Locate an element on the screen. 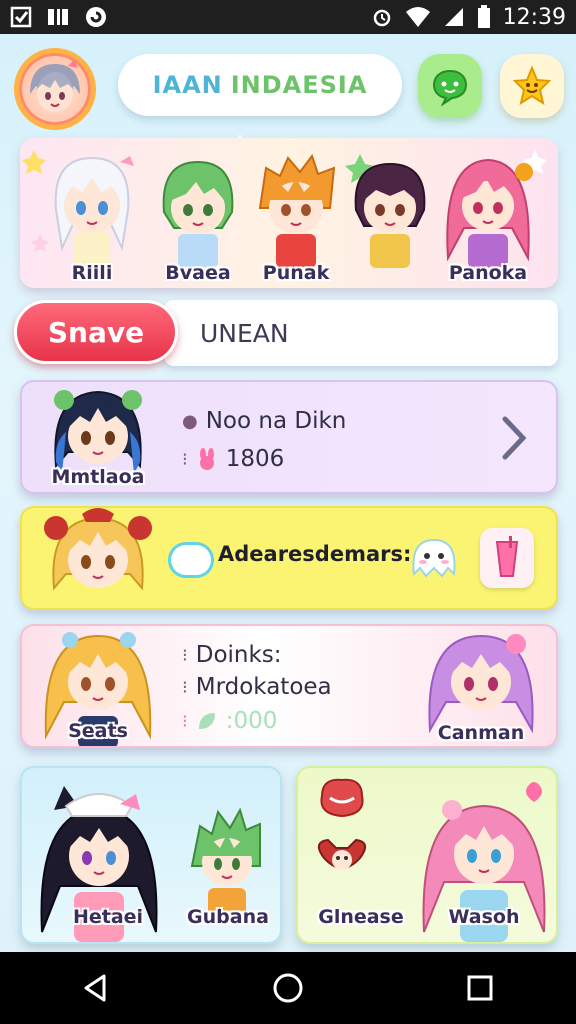 The width and height of the screenshot is (576, 1024). character-tile-left: Hetaei Gubana is located at coordinates (151, 855).